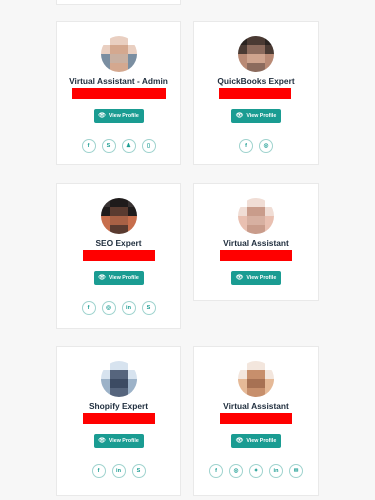  What do you see at coordinates (148, 146) in the screenshot?
I see `phone-icon: ▯` at bounding box center [148, 146].